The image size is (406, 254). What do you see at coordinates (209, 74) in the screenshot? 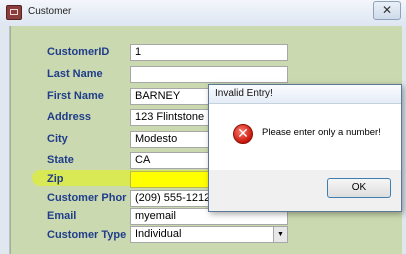
I see `last-name-field` at bounding box center [209, 74].